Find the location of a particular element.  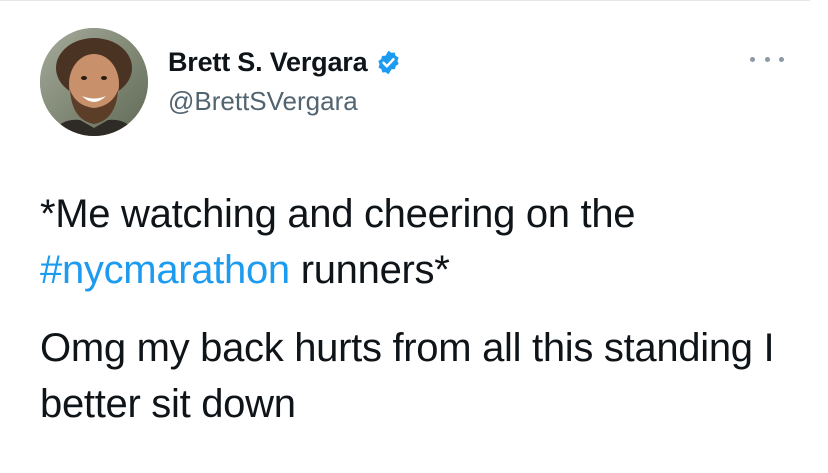

more-options-icon is located at coordinates (767, 59).